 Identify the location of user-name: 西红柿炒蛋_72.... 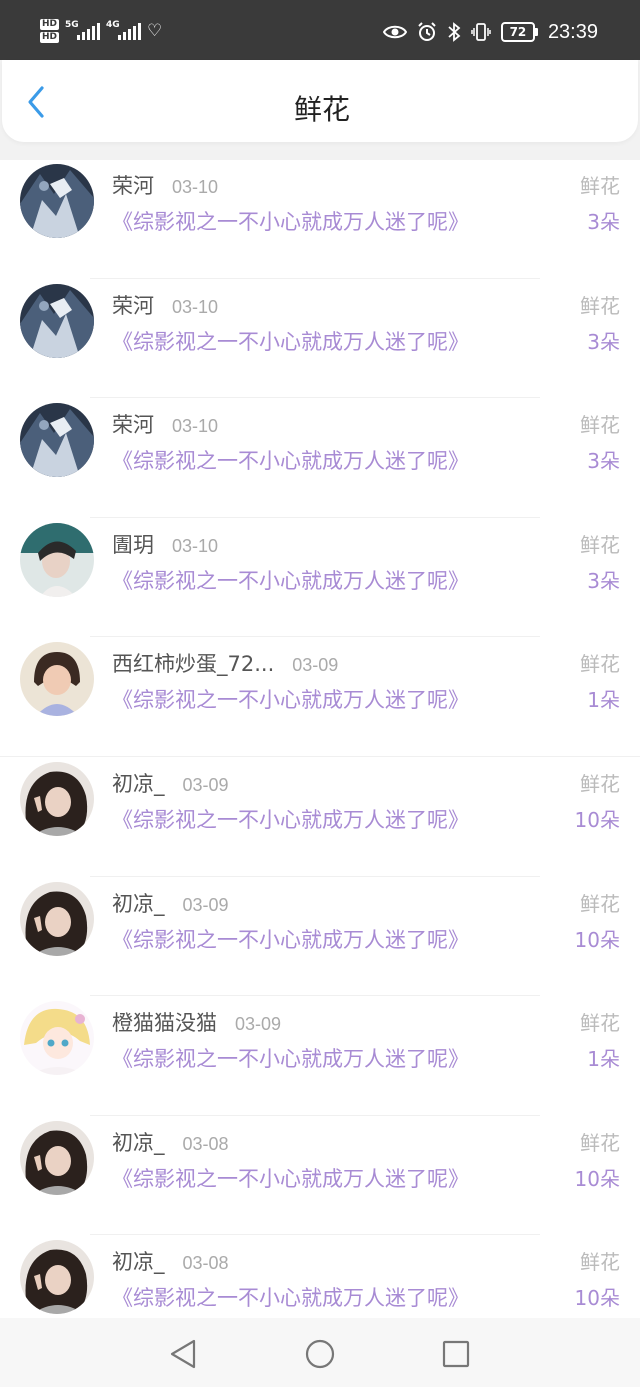
(193, 663).